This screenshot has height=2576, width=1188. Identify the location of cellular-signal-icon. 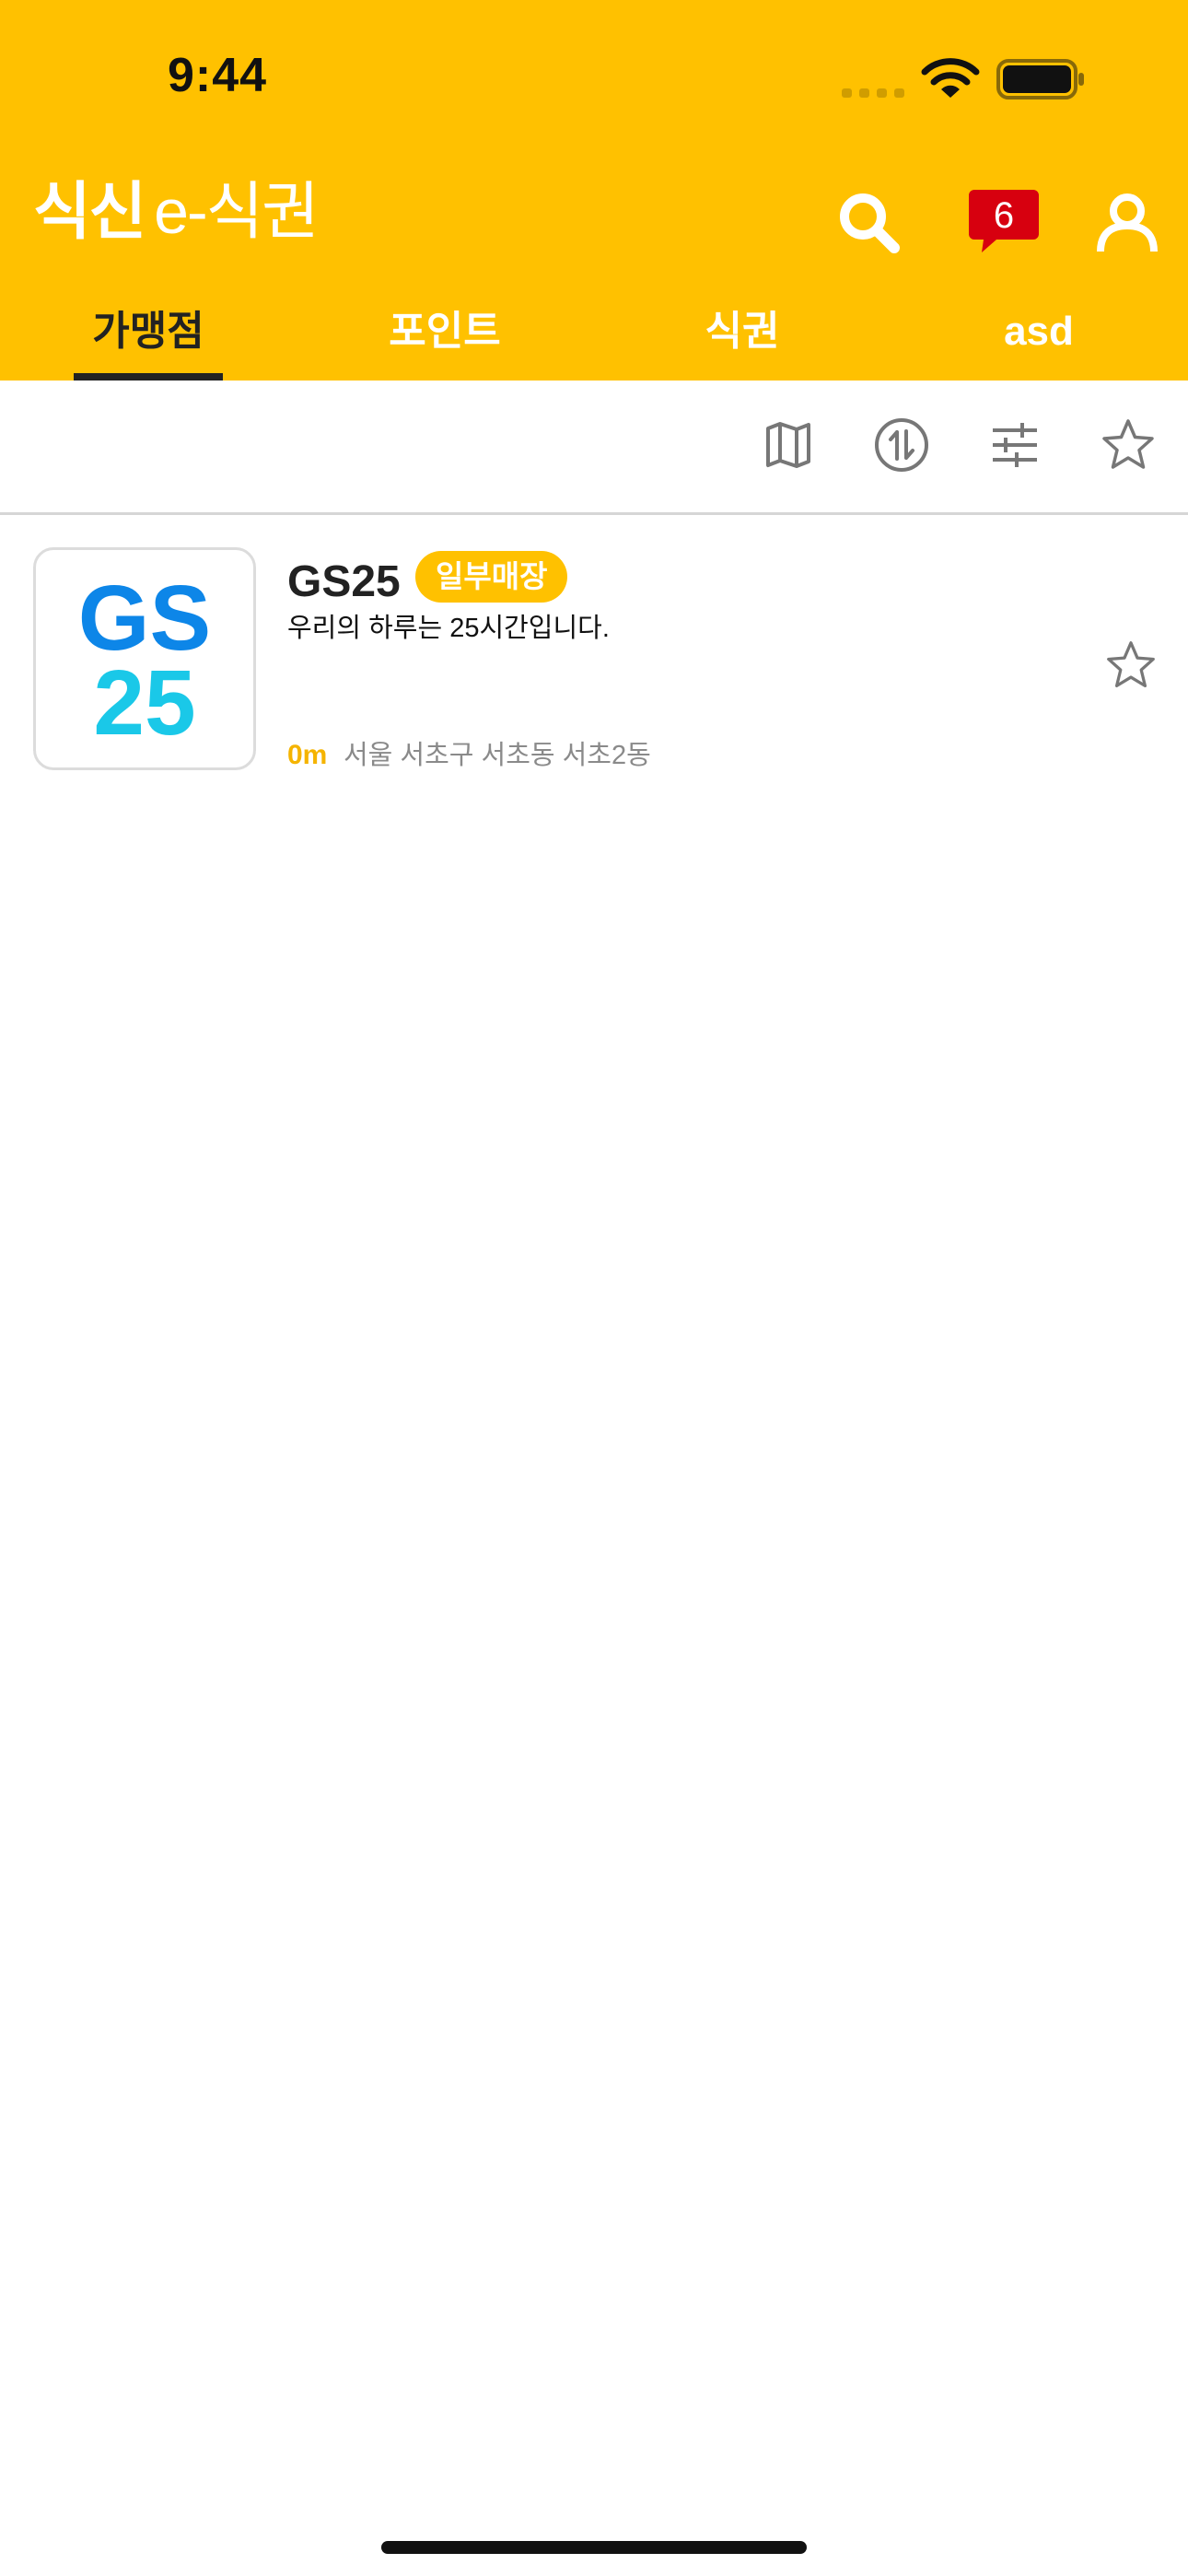
(873, 93).